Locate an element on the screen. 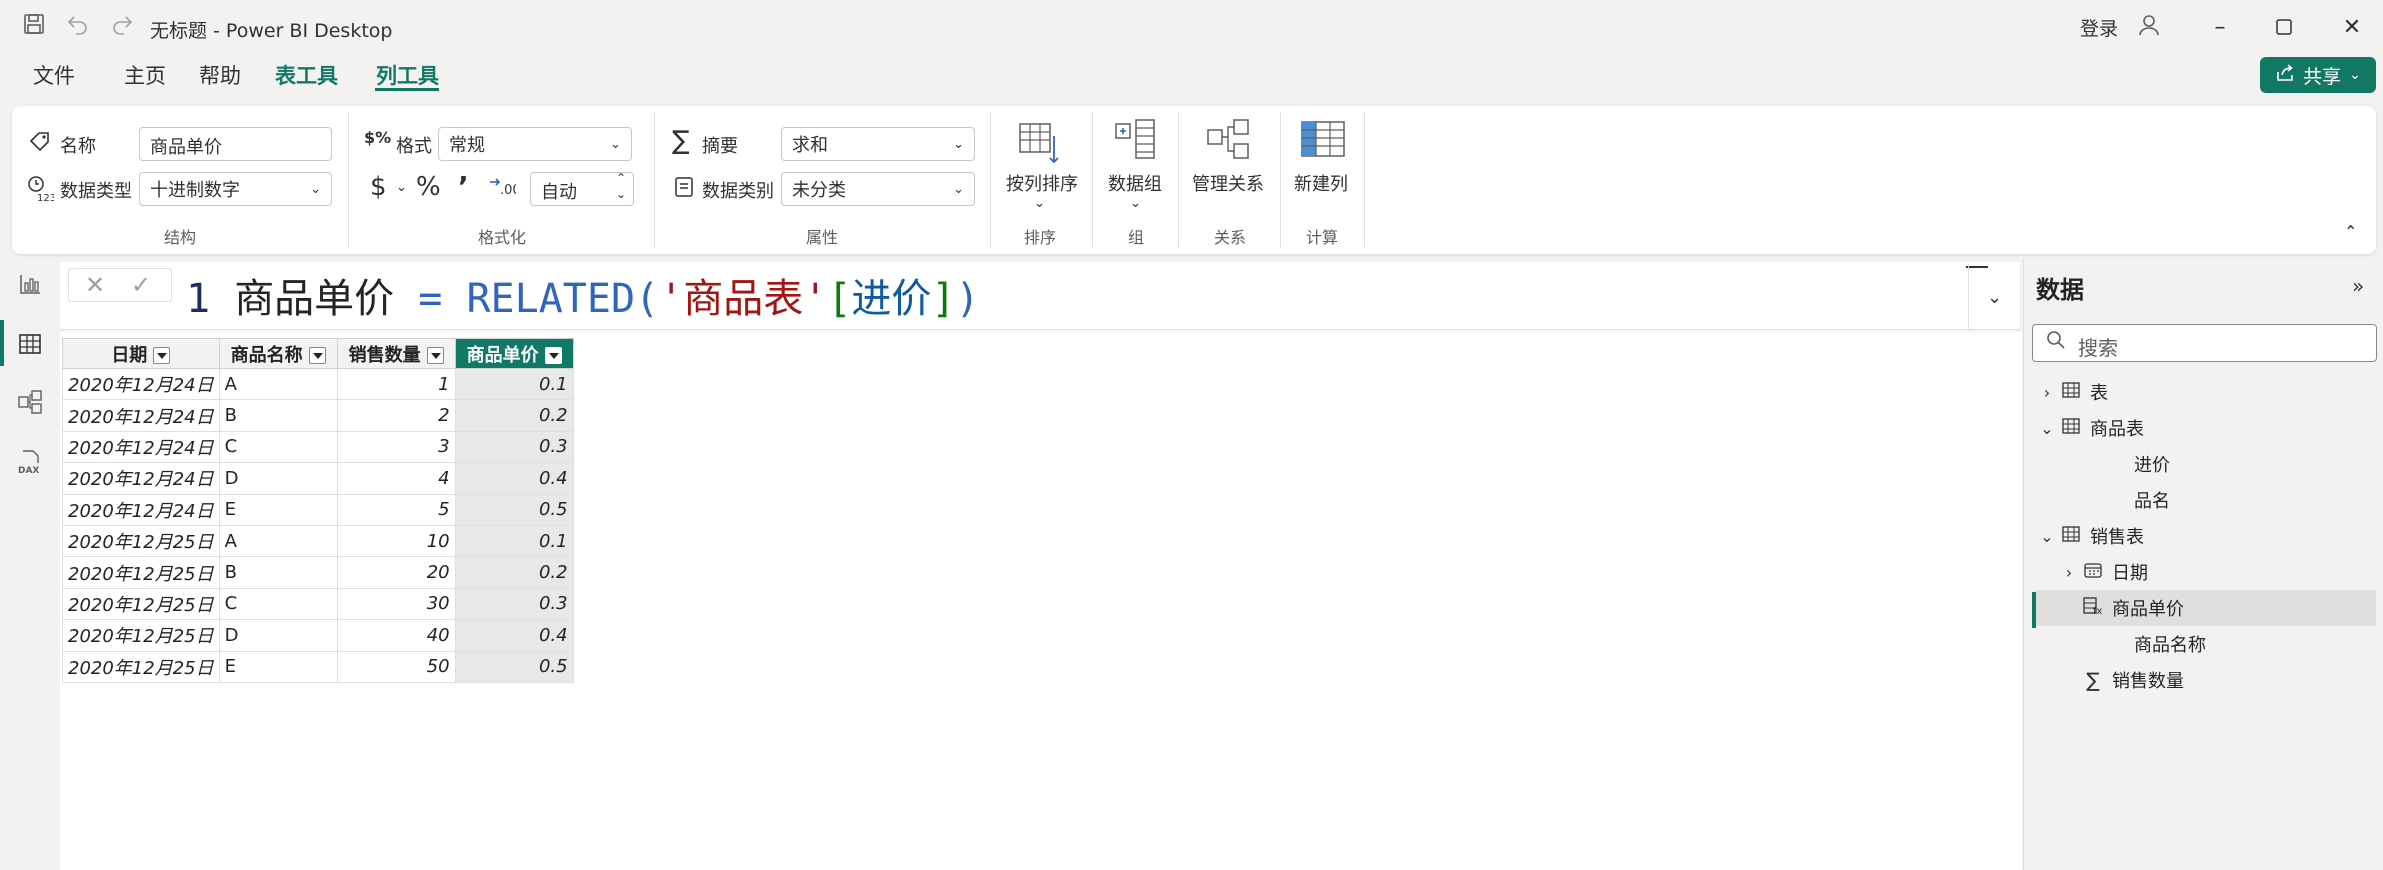  report-view-icon is located at coordinates (30, 284).